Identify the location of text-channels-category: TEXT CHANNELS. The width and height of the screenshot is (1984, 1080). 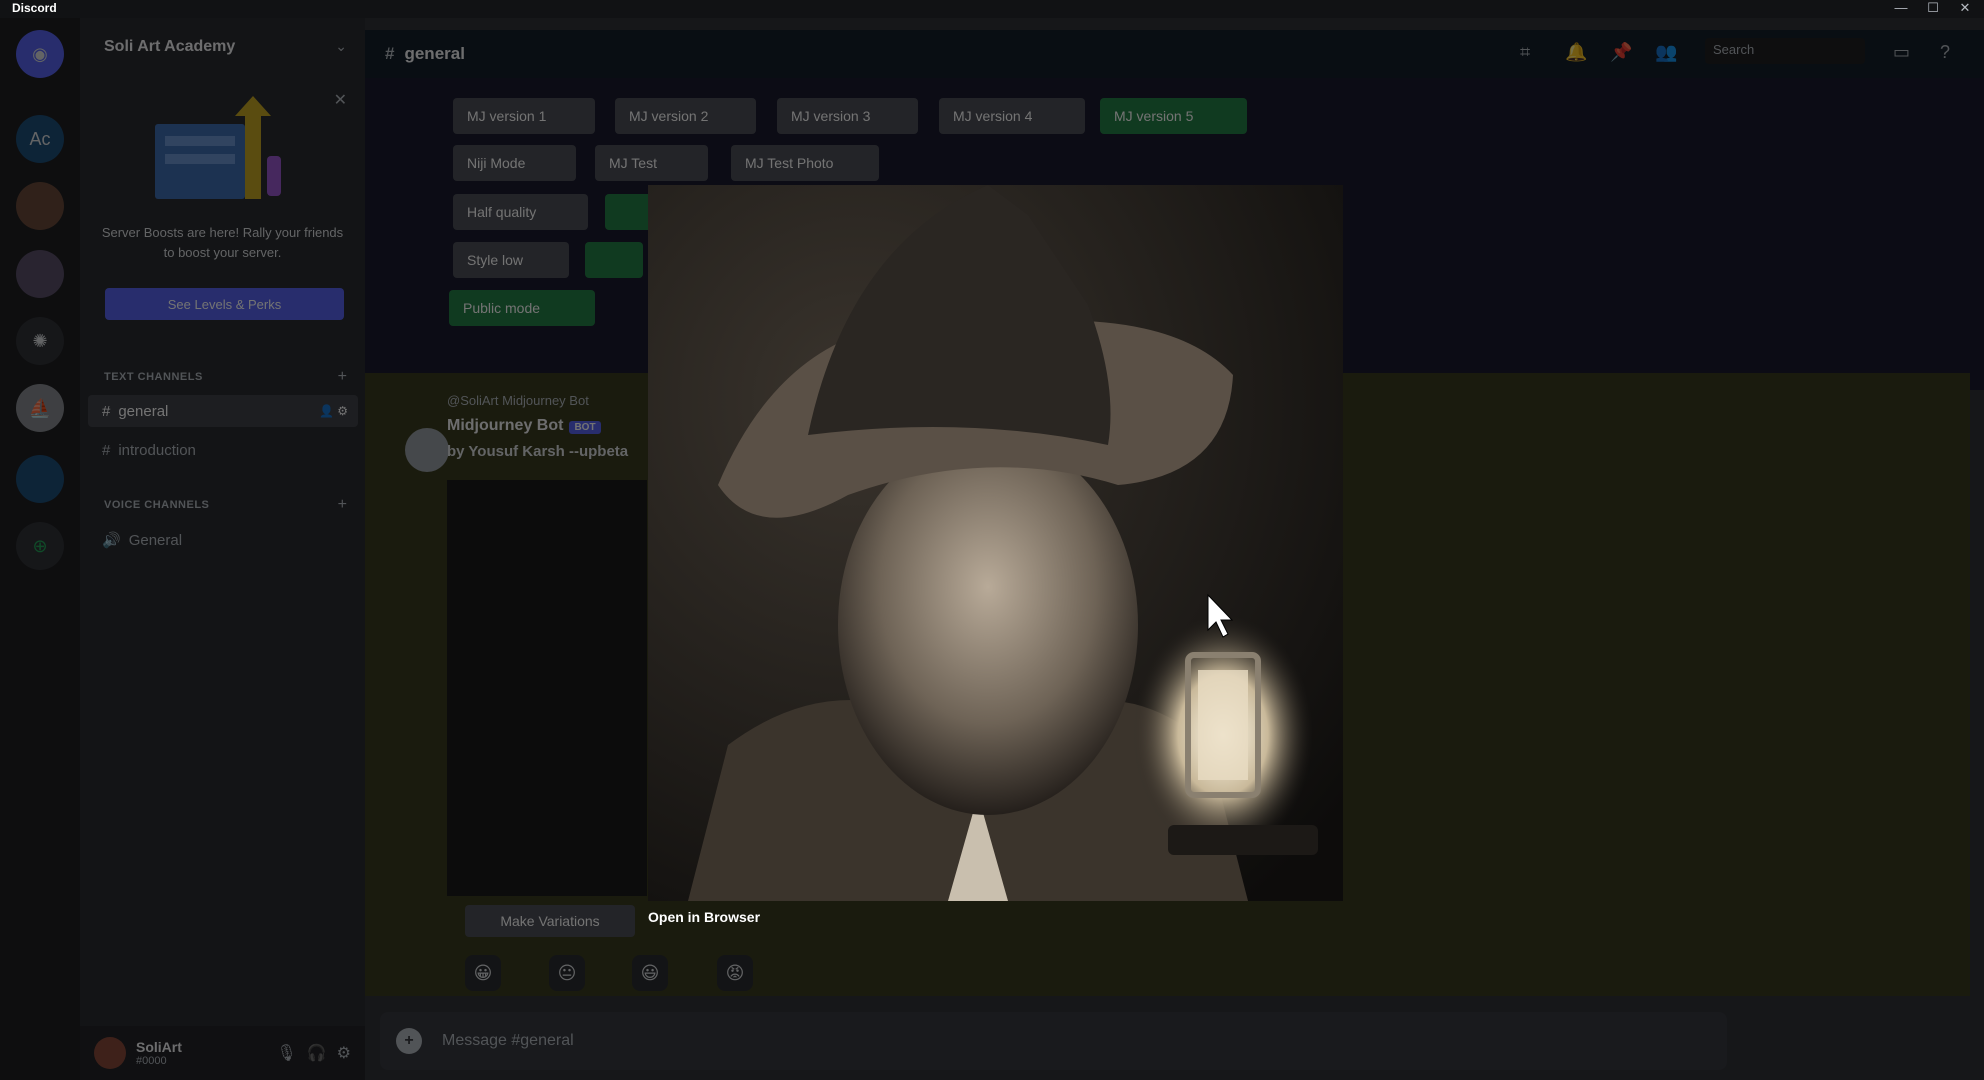
(153, 377).